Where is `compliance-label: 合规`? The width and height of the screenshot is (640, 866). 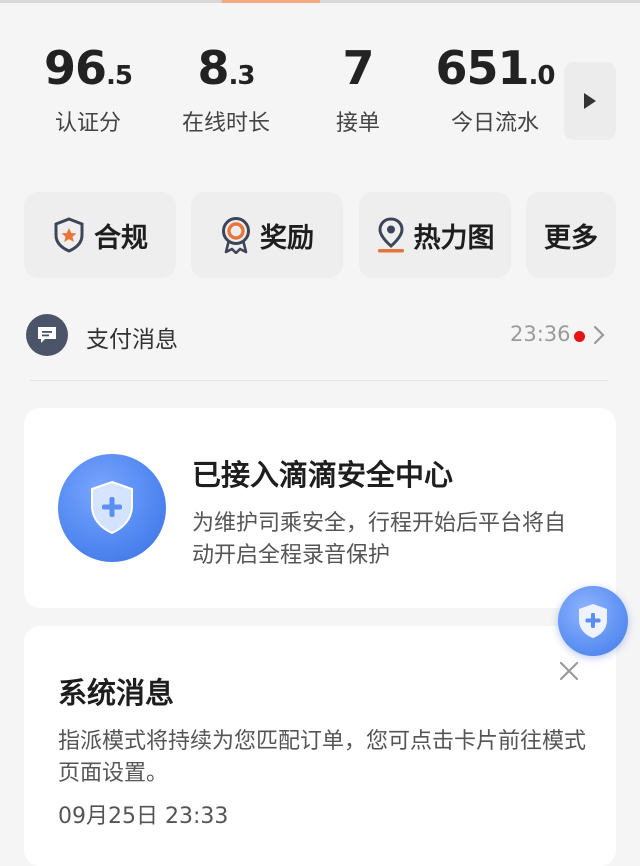 compliance-label: 合规 is located at coordinates (121, 238).